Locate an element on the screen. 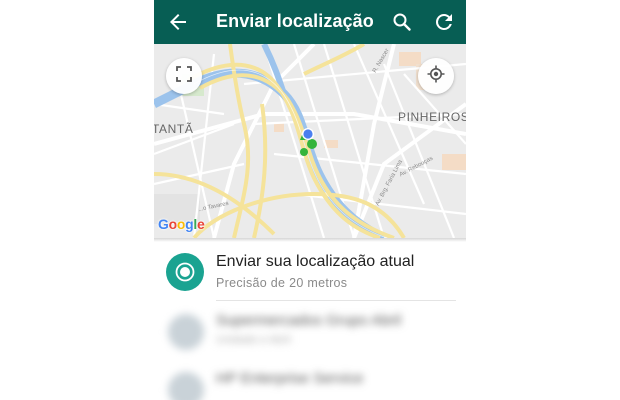 This screenshot has height=400, width=620. app-bar: Enviar localização is located at coordinates (310, 22).